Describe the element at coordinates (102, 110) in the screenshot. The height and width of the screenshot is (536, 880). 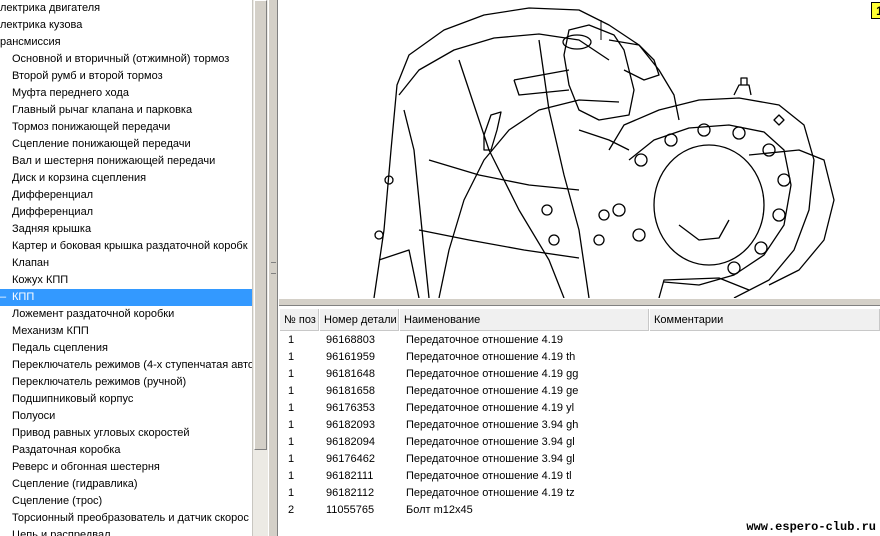
I see `tree-item-label: Главный рычаг клапана и парковка` at that location.